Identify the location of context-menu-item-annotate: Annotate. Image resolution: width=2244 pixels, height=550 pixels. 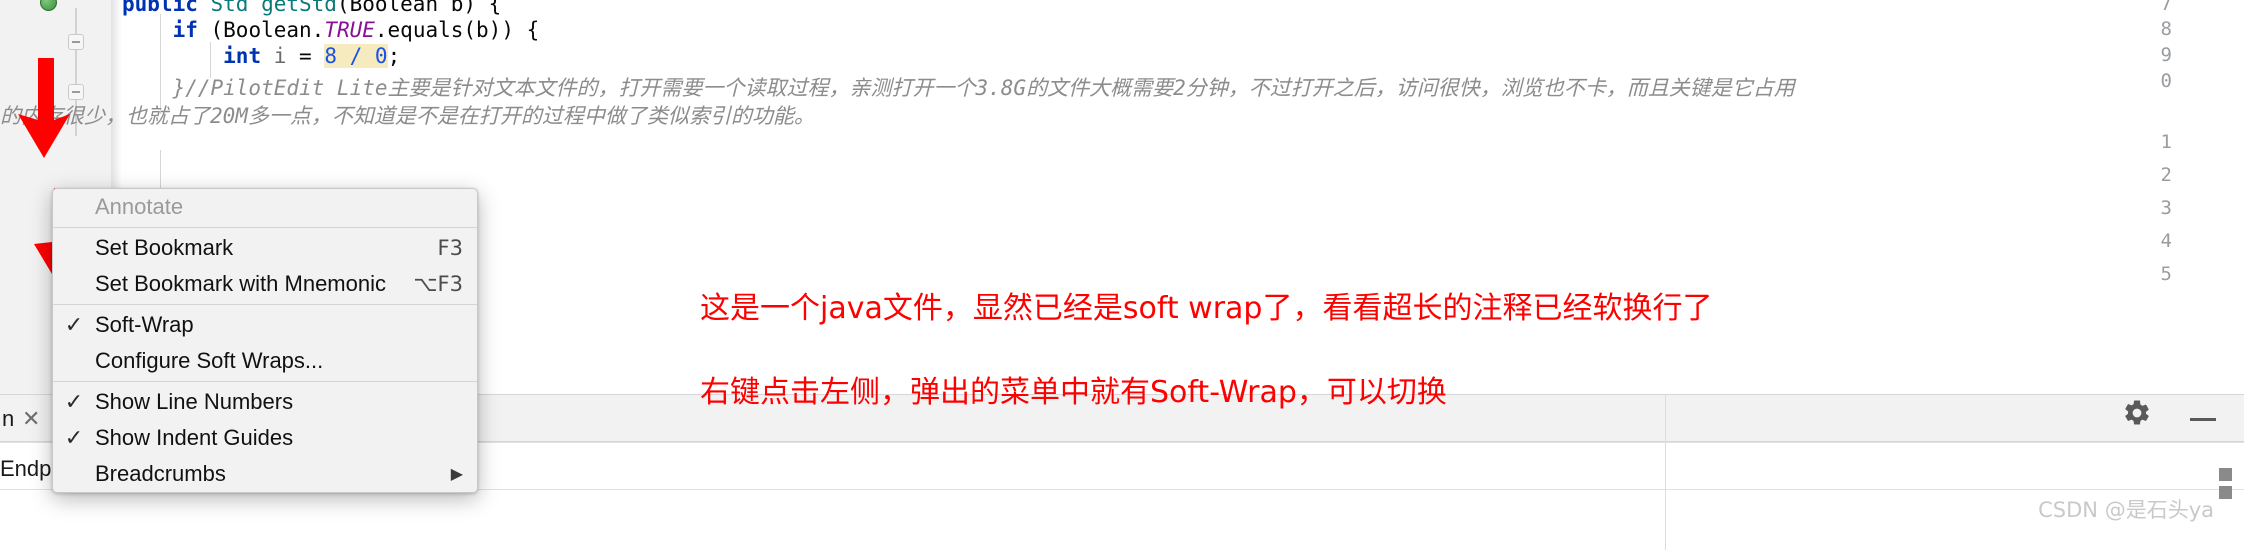
(265, 207).